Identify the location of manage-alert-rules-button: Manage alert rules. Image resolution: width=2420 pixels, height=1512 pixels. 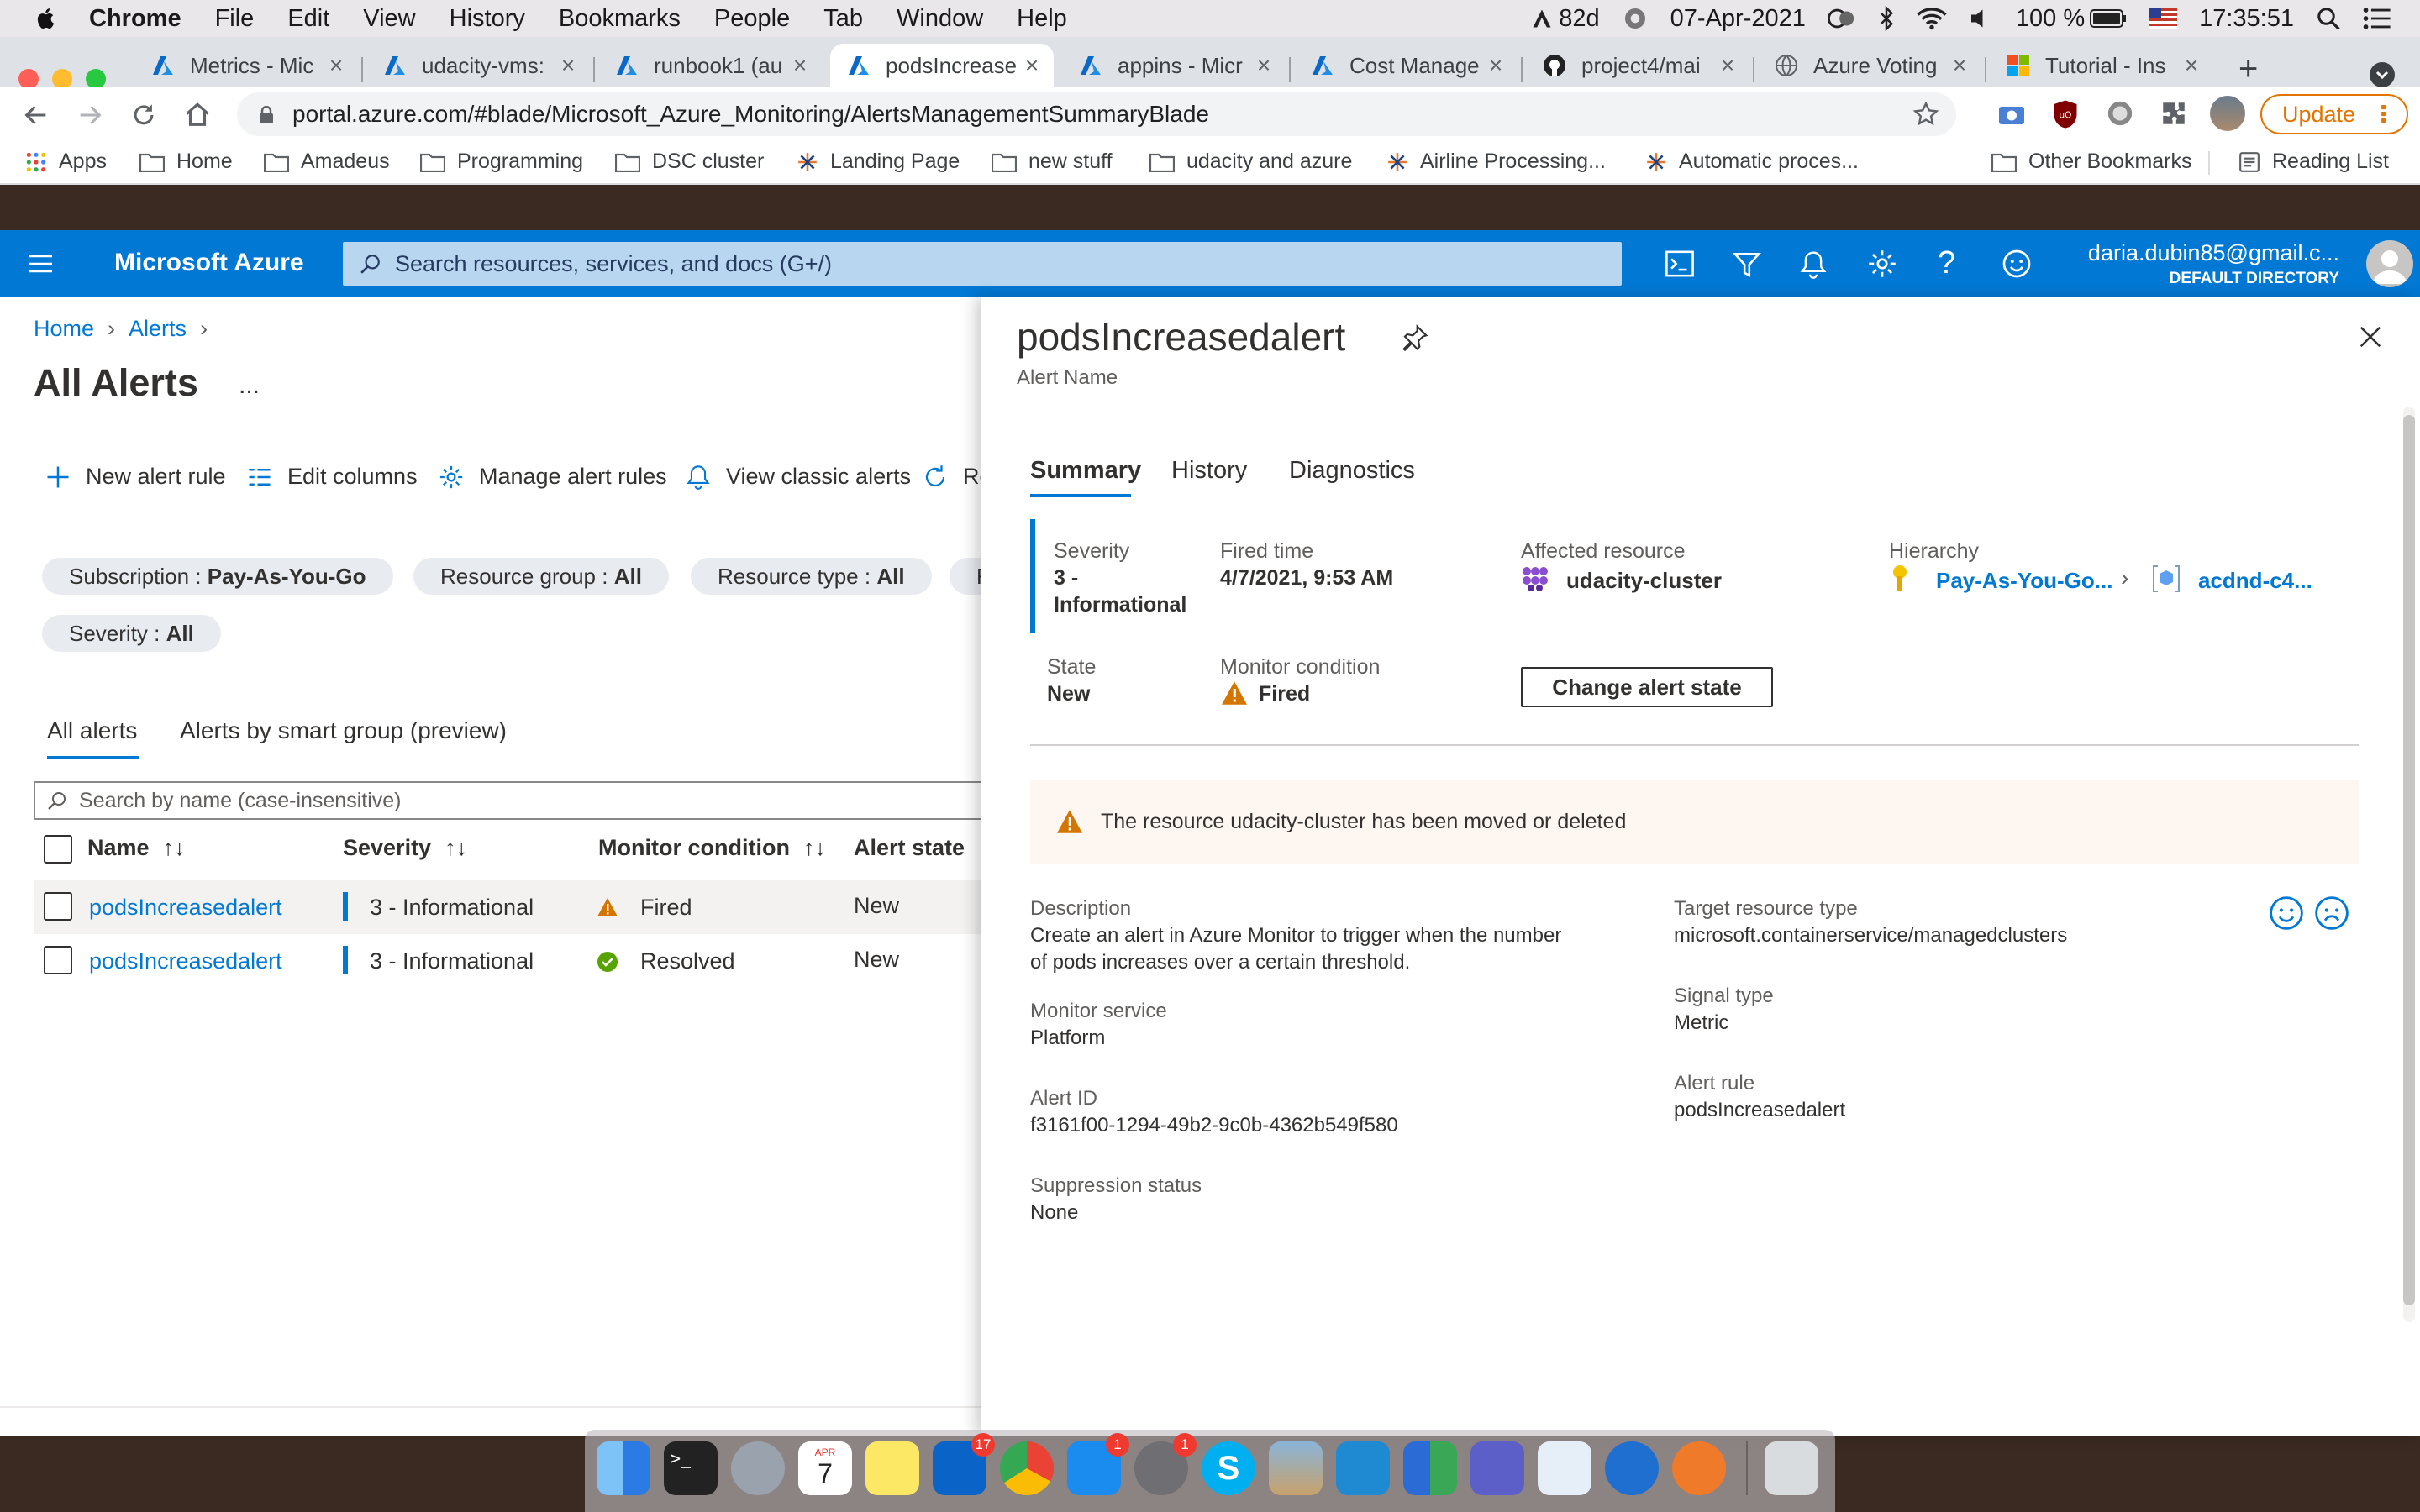
(553, 477).